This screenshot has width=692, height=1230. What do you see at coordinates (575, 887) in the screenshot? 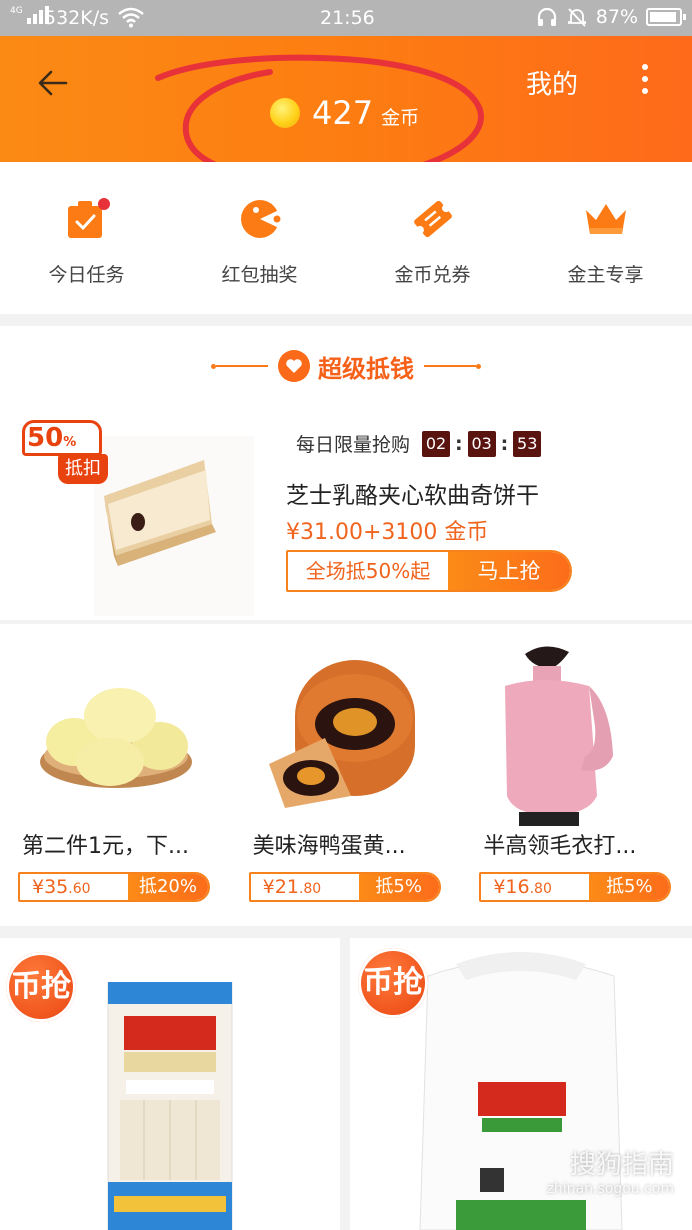
I see `price-tag: ¥16.80 抵5%` at bounding box center [575, 887].